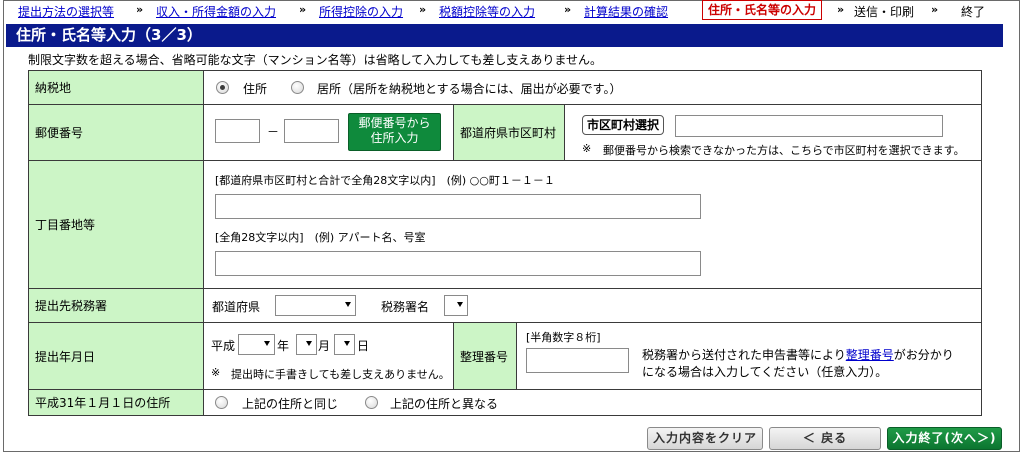 Image resolution: width=1024 pixels, height=456 pixels. What do you see at coordinates (505, 306) in the screenshot?
I see `row-zeimusho: 提出先税務署 都道府県 税務署名` at bounding box center [505, 306].